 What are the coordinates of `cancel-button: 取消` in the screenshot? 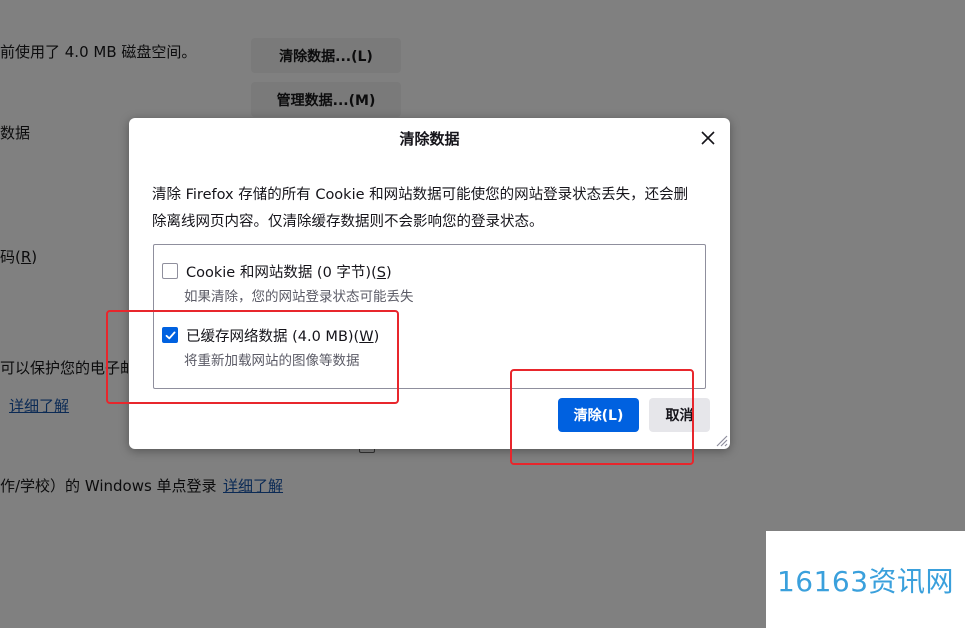 It's located at (679, 415).